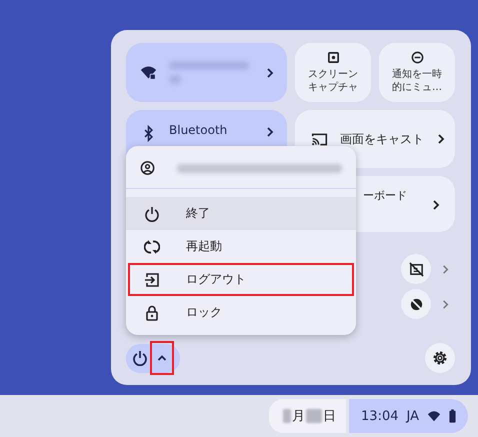  Describe the element at coordinates (152, 246) in the screenshot. I see `restart-icon` at that location.